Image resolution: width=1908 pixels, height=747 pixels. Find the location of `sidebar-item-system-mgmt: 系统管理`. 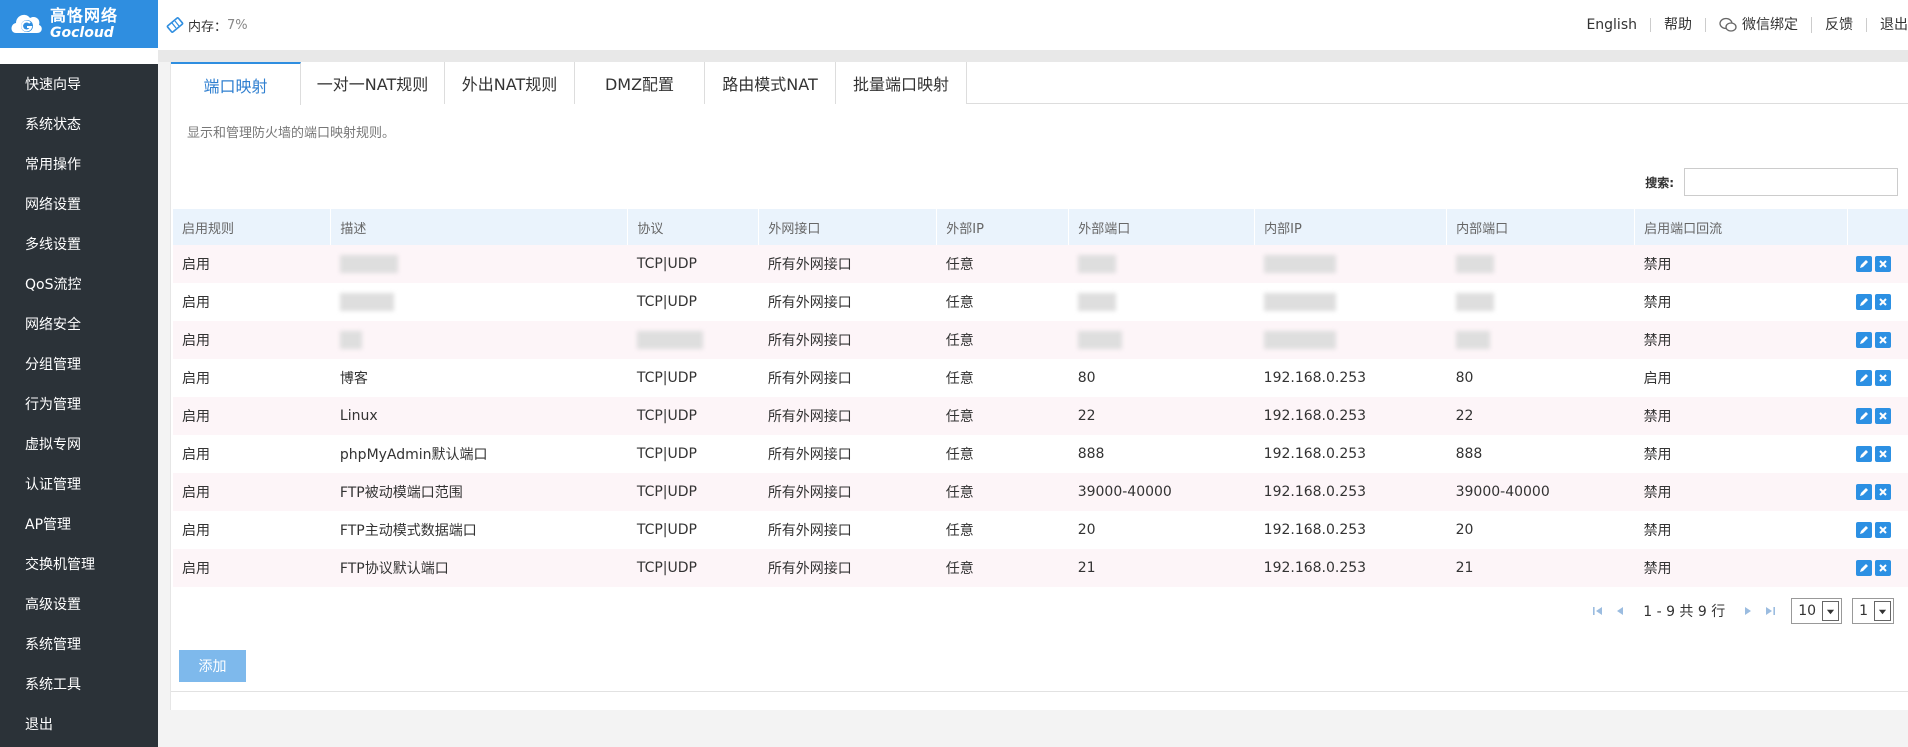

sidebar-item-system-mgmt: 系统管理 is located at coordinates (79, 644).